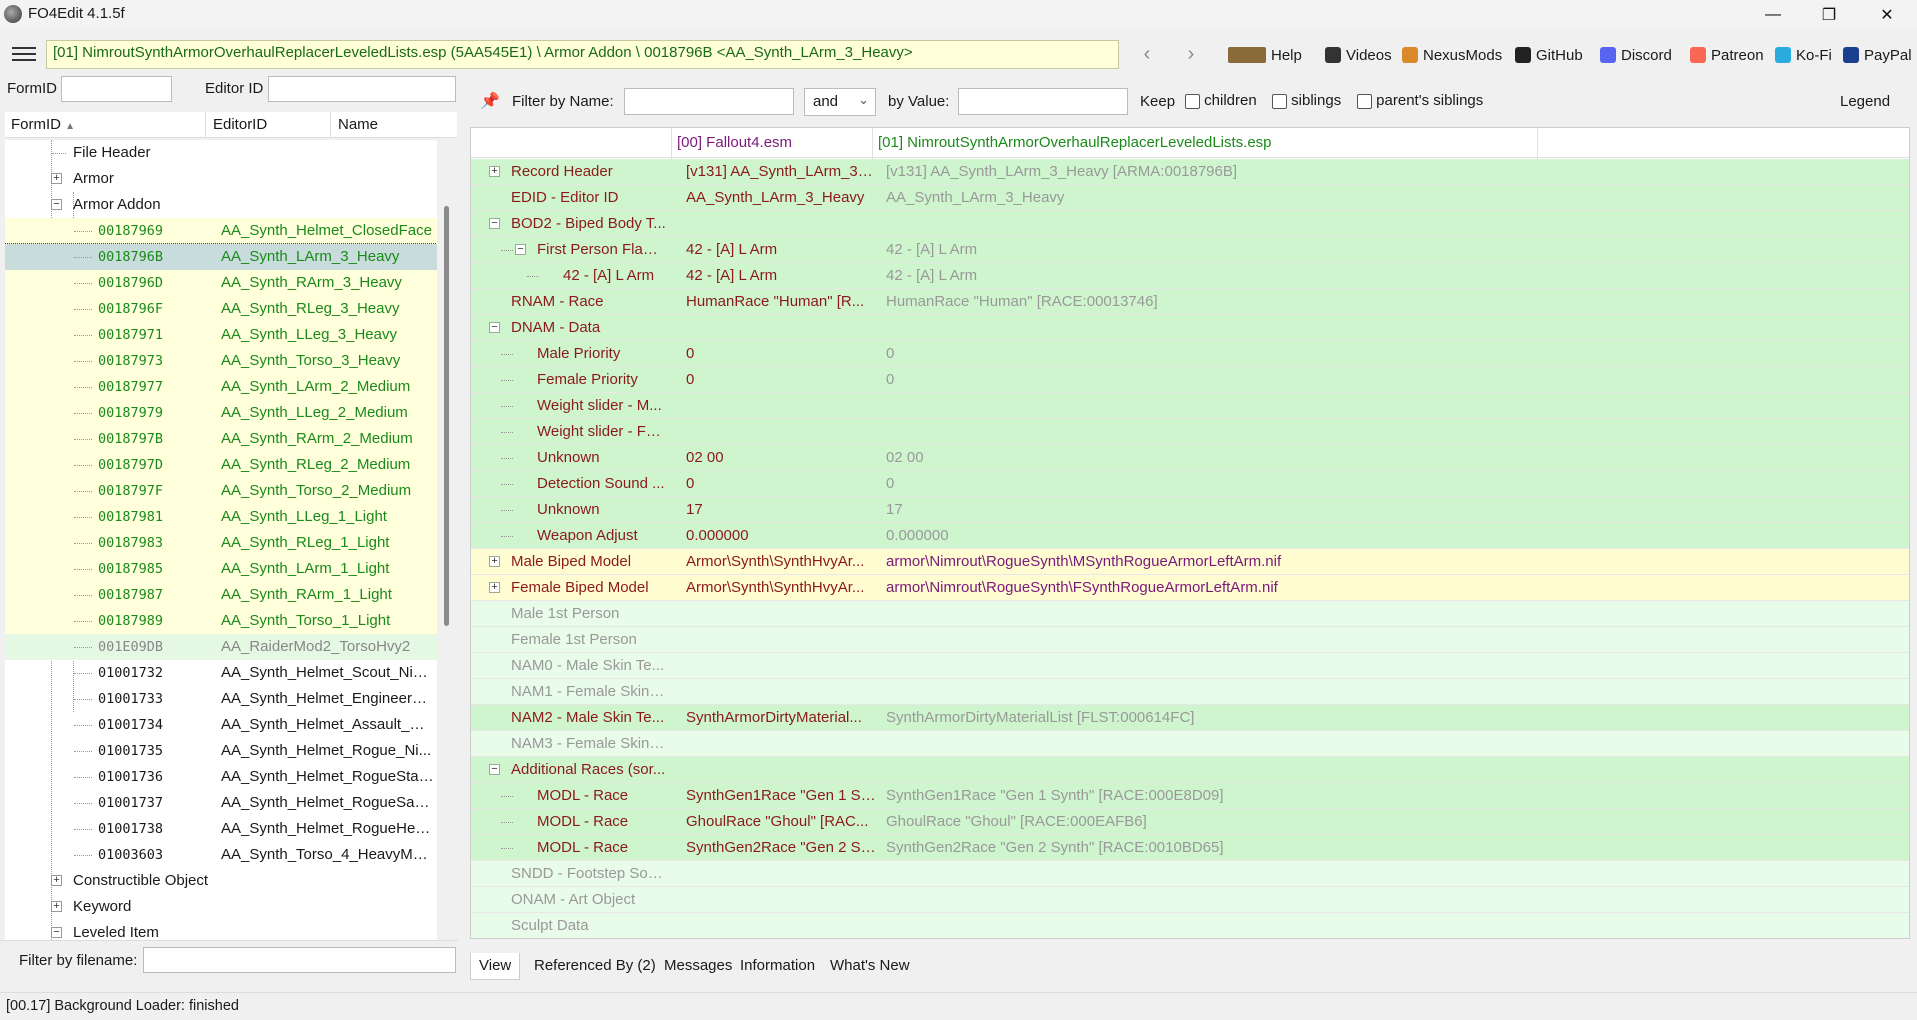  Describe the element at coordinates (1420, 100) in the screenshot. I see `parents-siblings-checkbox: parent's siblings` at that location.